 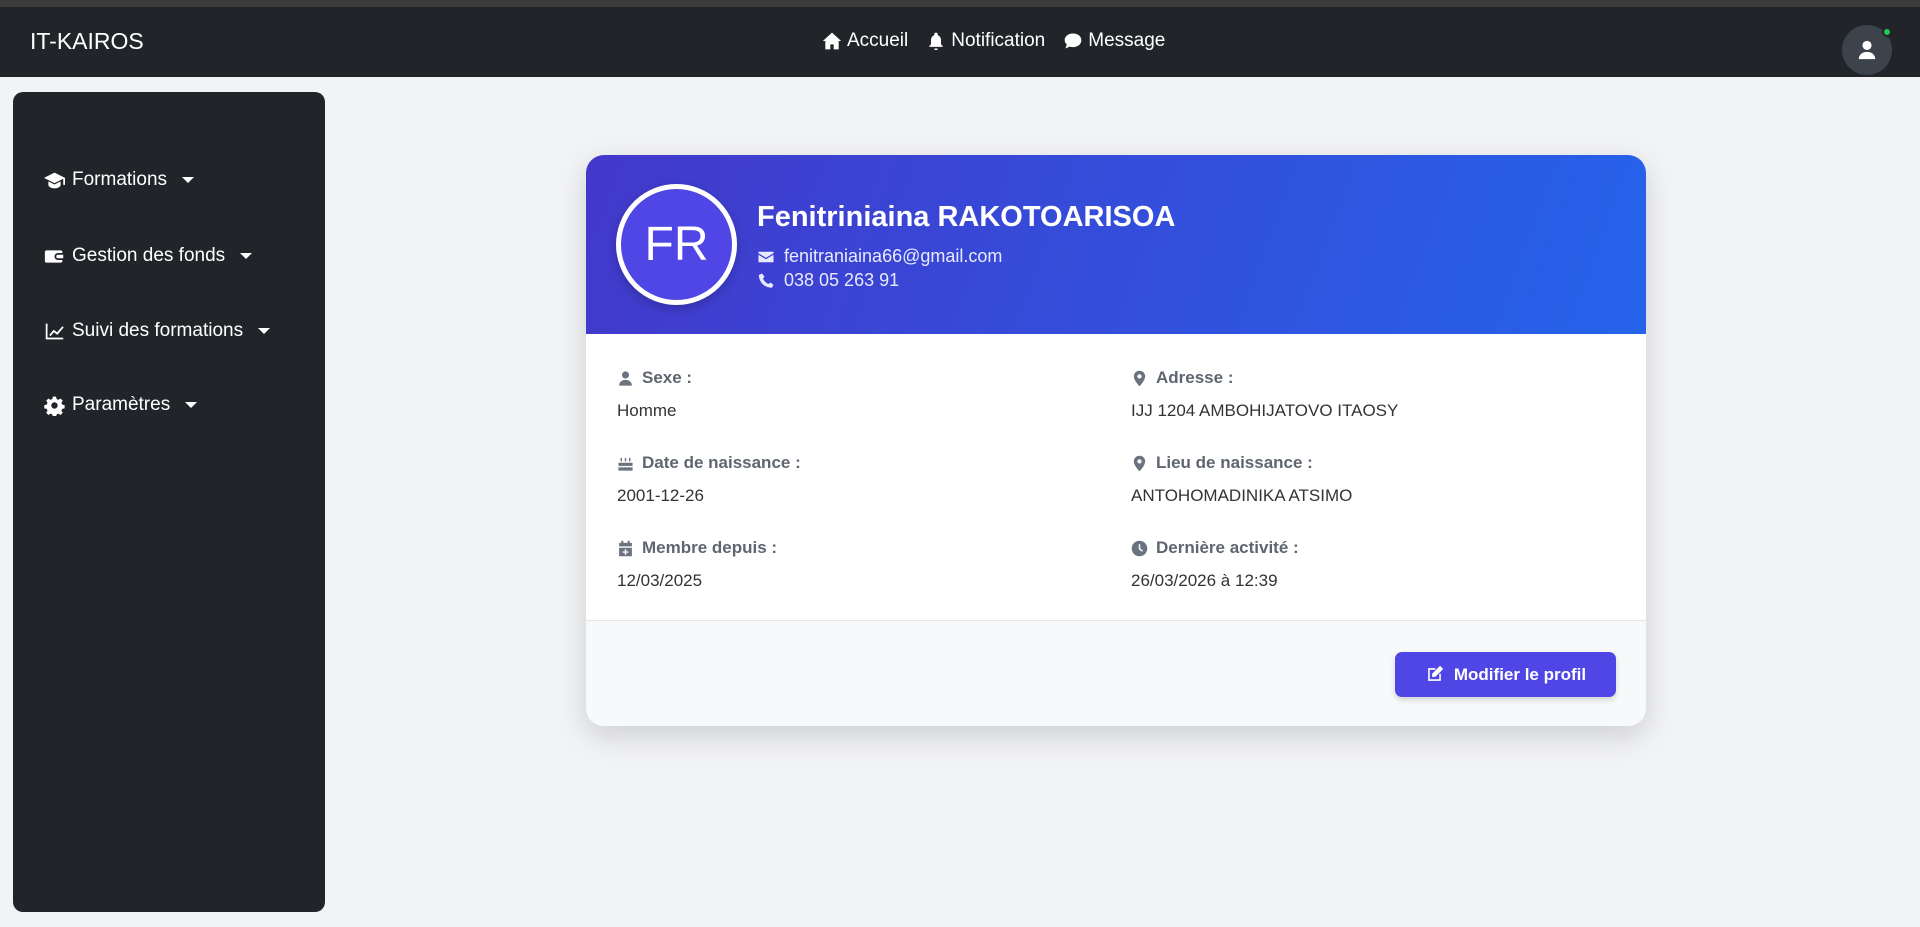 What do you see at coordinates (1116, 673) in the screenshot?
I see `profile-footer: Modifier le profil` at bounding box center [1116, 673].